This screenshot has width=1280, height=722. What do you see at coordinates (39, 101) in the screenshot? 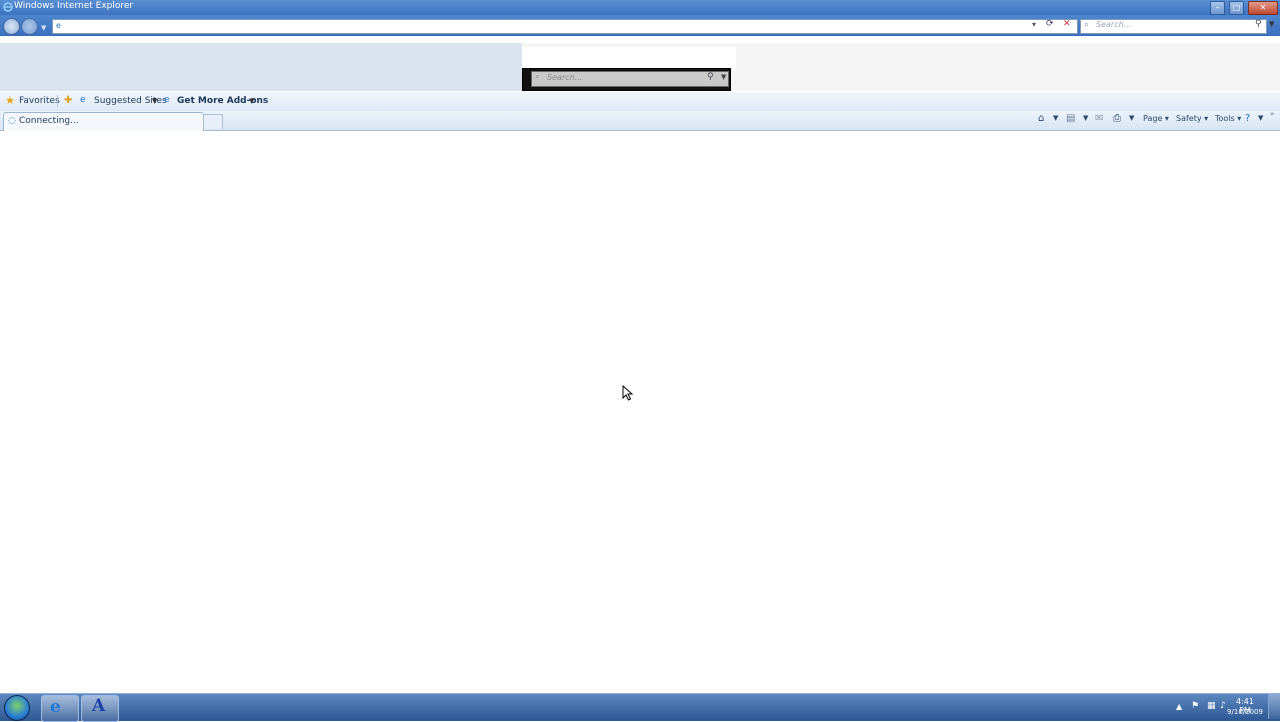
I see `favorites-button: Favorites` at bounding box center [39, 101].